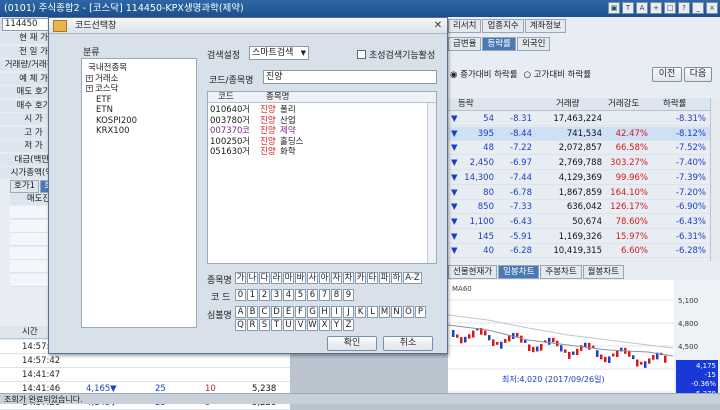 This screenshot has width=720, height=410. What do you see at coordinates (484, 74) in the screenshot?
I see `radio-close-drop: ◉ 종가대비 하락률` at bounding box center [484, 74].